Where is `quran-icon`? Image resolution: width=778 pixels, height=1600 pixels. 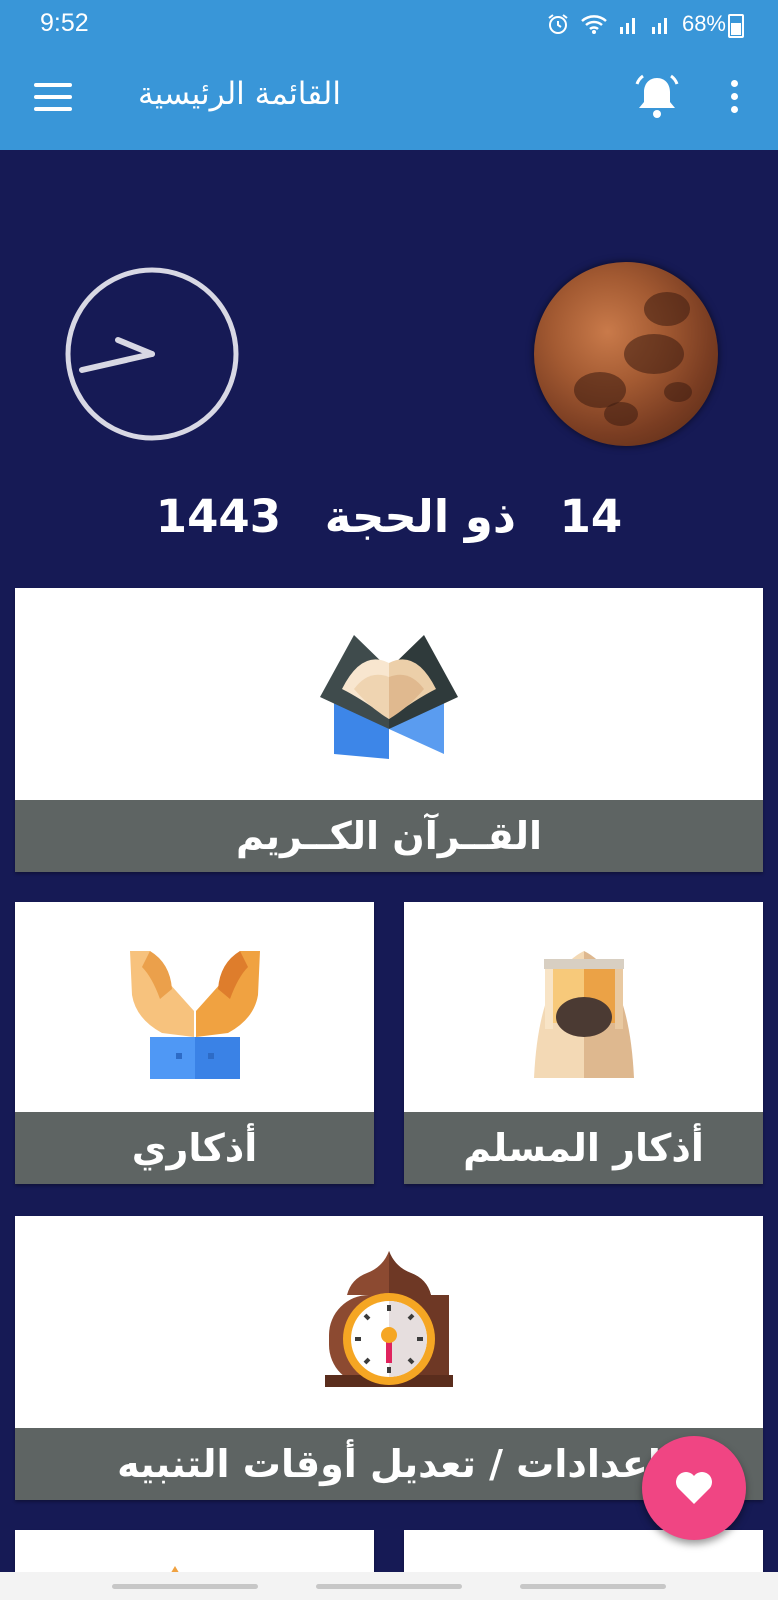 quran-icon is located at coordinates (389, 697).